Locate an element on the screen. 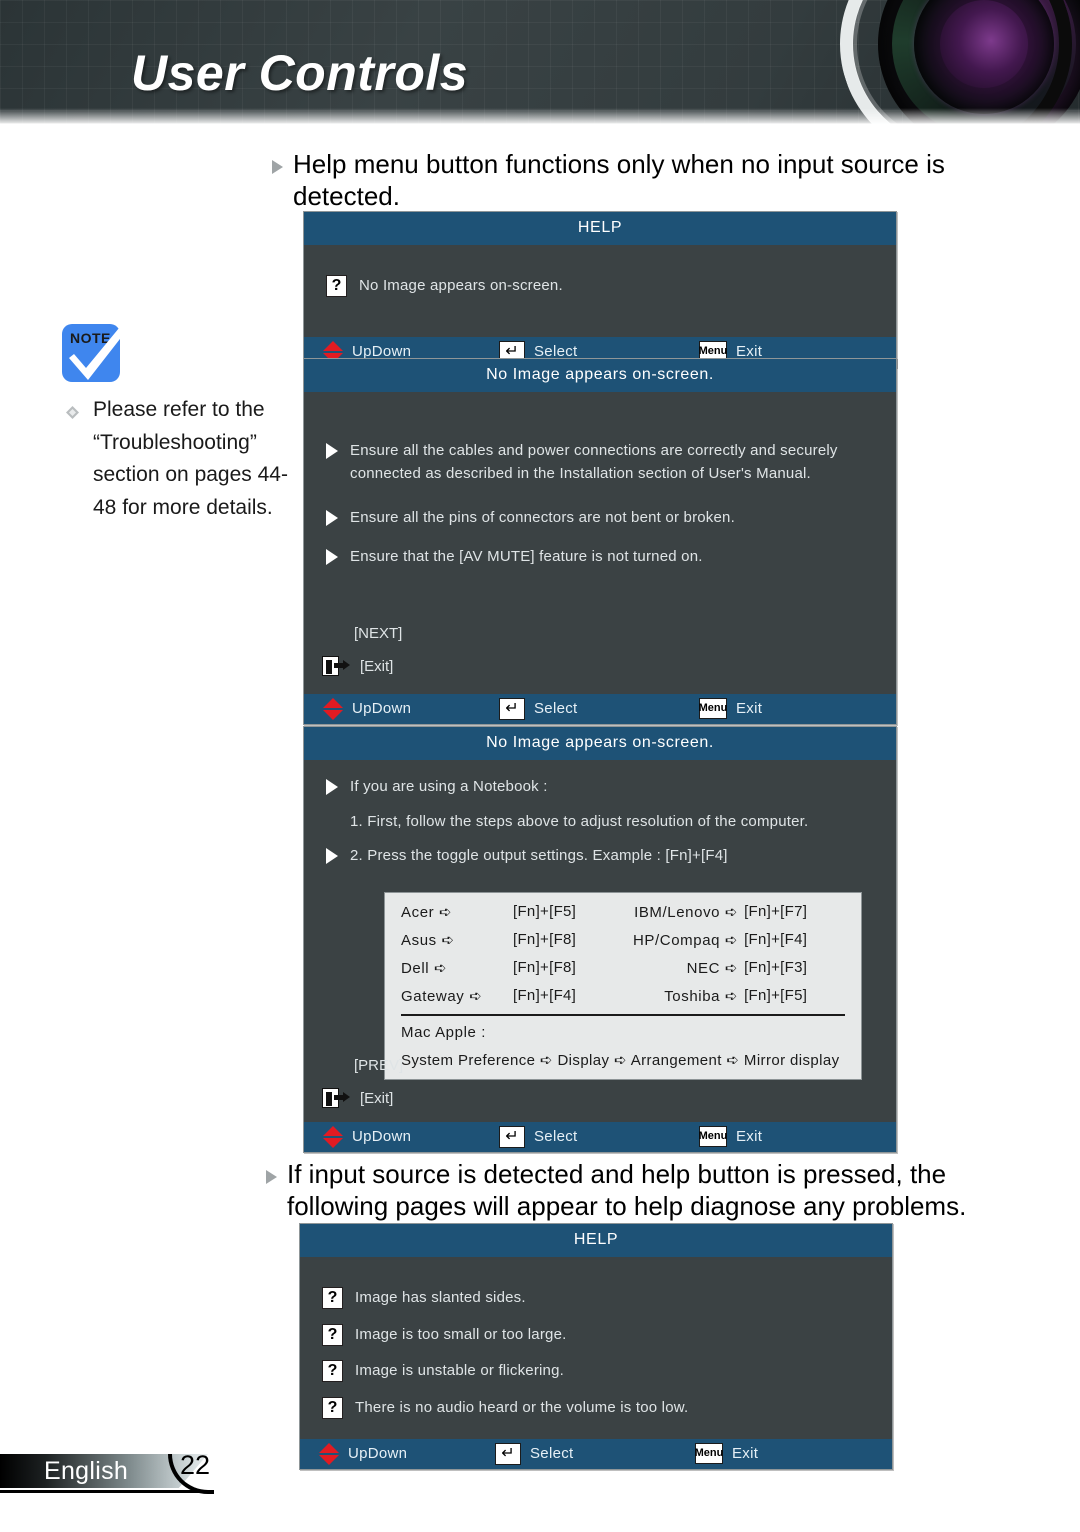  page-header-banner: User Controls is located at coordinates (540, 62).